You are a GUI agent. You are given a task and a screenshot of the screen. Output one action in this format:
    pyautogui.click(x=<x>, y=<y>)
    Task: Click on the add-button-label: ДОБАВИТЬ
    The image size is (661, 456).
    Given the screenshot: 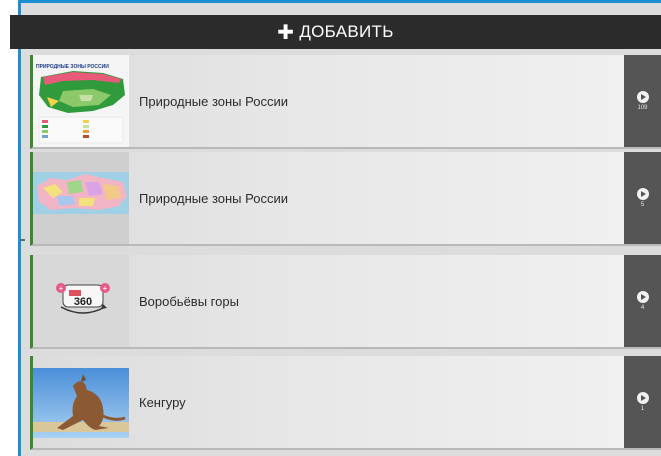 What is the action you would take?
    pyautogui.click(x=346, y=31)
    